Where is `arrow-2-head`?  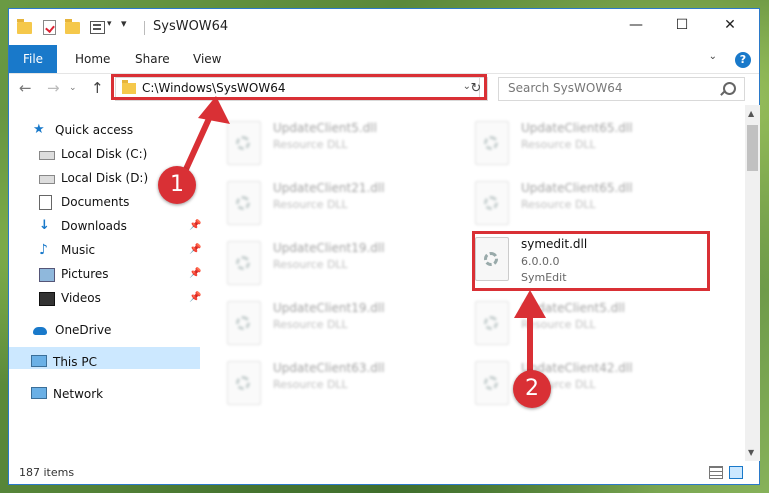 arrow-2-head is located at coordinates (530, 304).